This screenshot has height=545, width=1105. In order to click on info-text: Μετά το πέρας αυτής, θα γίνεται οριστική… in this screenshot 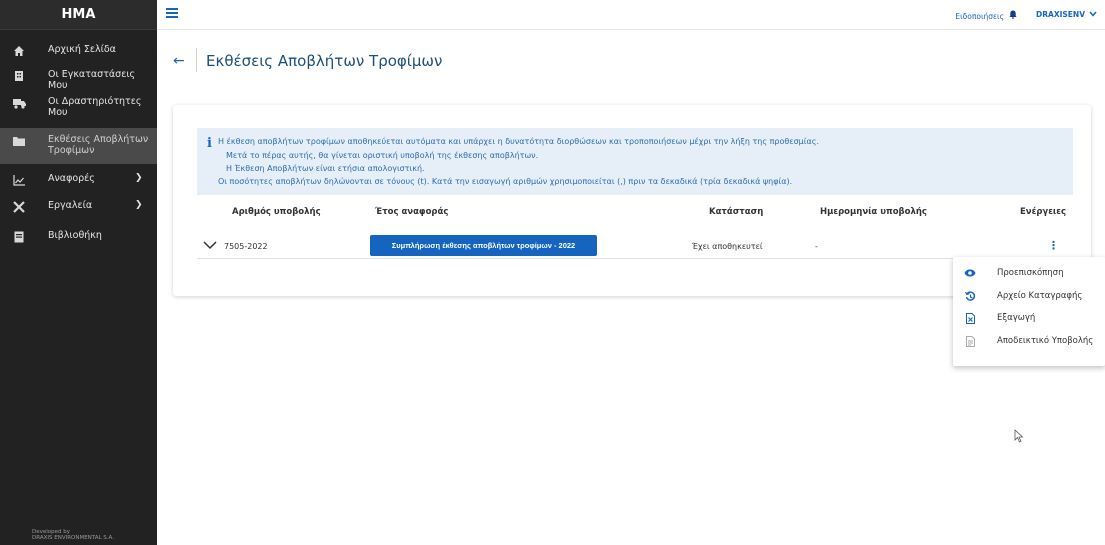, I will do `click(382, 155)`.